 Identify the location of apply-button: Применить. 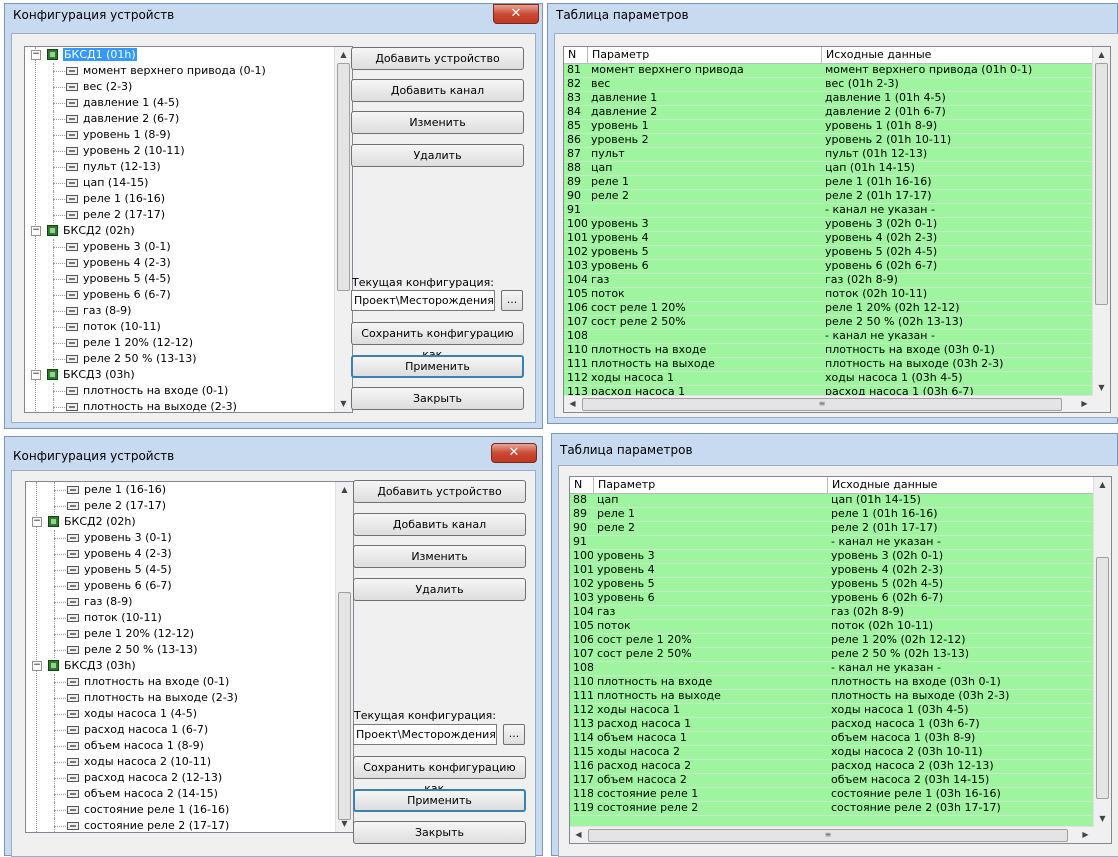
(437, 366).